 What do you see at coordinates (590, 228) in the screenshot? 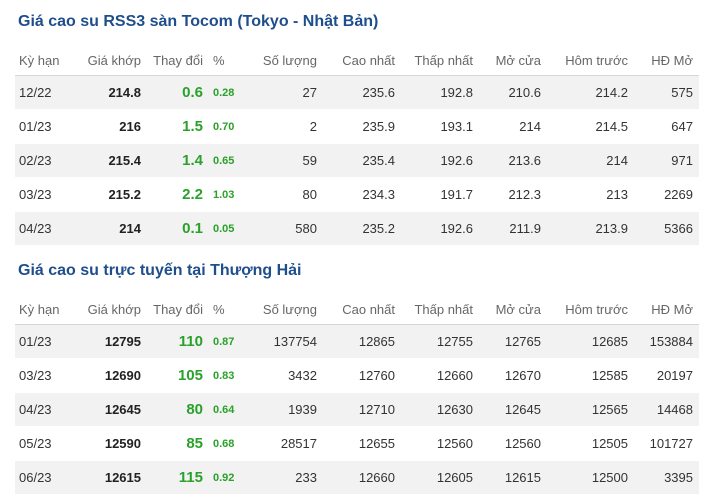
I see `cell-prev-close: 213.9` at bounding box center [590, 228].